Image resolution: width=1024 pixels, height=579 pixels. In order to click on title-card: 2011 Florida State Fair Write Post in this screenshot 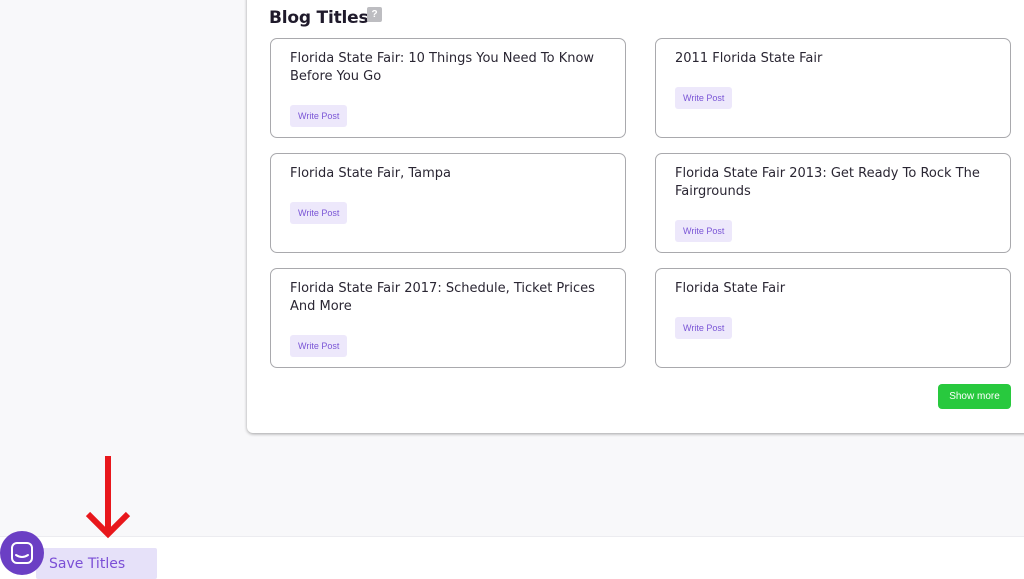, I will do `click(833, 88)`.